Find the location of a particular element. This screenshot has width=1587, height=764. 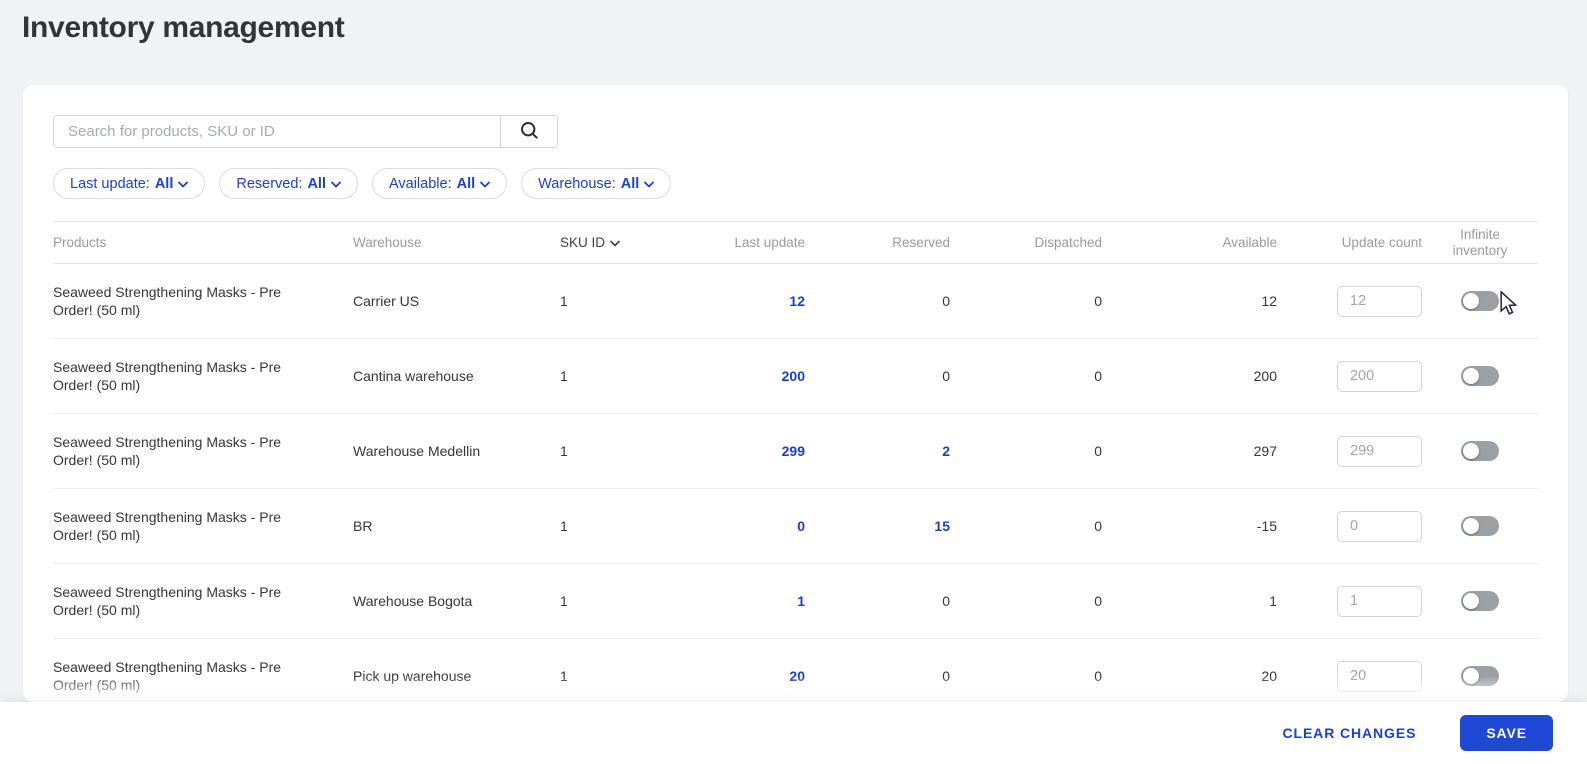

available-value: 297 is located at coordinates (1265, 451).